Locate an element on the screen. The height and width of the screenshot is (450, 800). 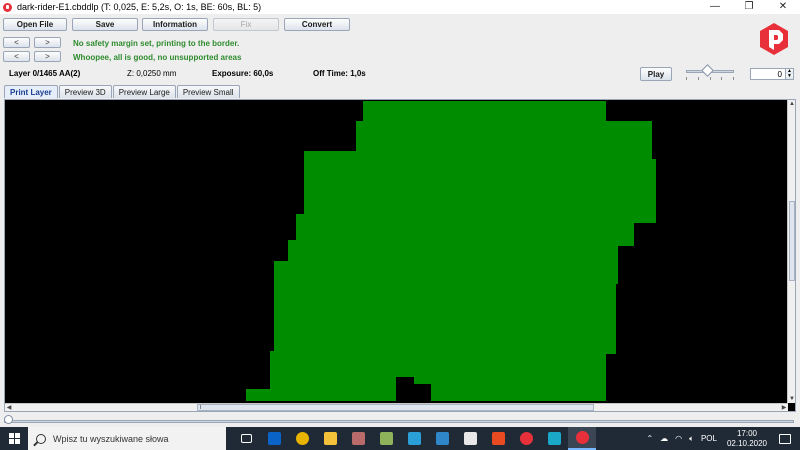
scroll-up-icon: ▲ is located at coordinates (791, 104).